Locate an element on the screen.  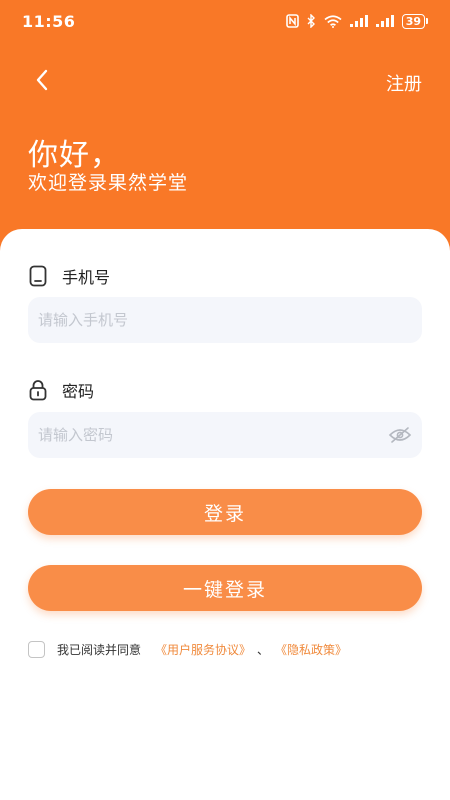
battery-icon: 39 is located at coordinates (414, 21).